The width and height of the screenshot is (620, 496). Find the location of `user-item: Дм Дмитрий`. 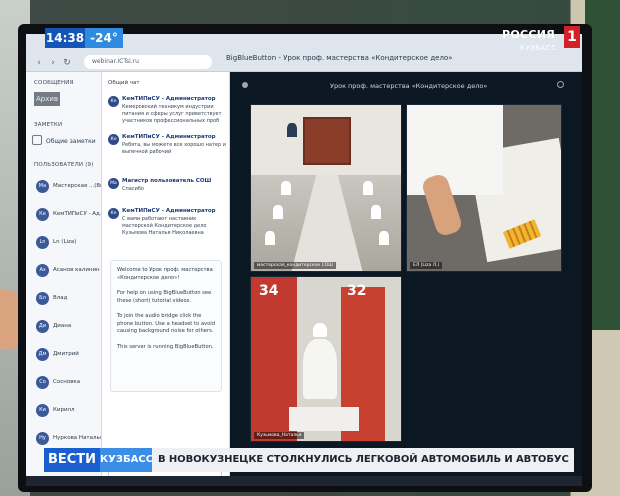

user-item: Дм Дмитрий is located at coordinates (68, 355).